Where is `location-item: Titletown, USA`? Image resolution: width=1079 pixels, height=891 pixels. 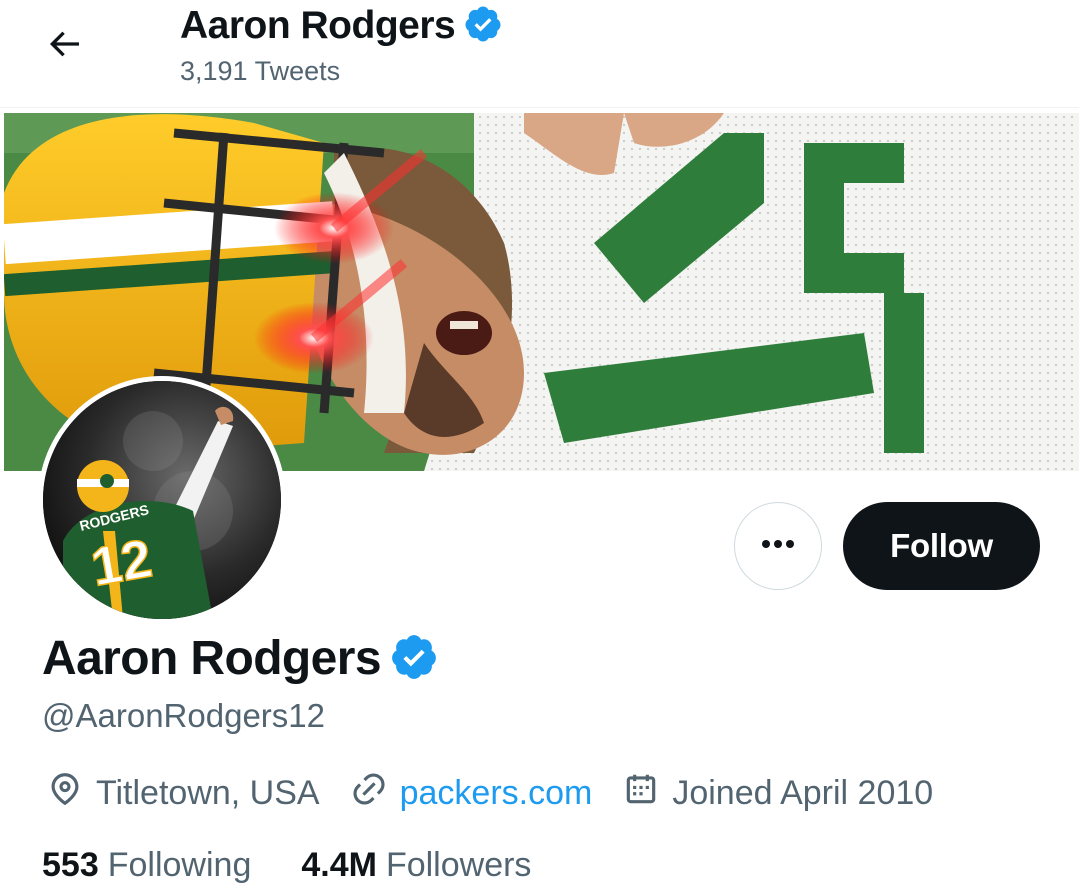 location-item: Titletown, USA is located at coordinates (183, 793).